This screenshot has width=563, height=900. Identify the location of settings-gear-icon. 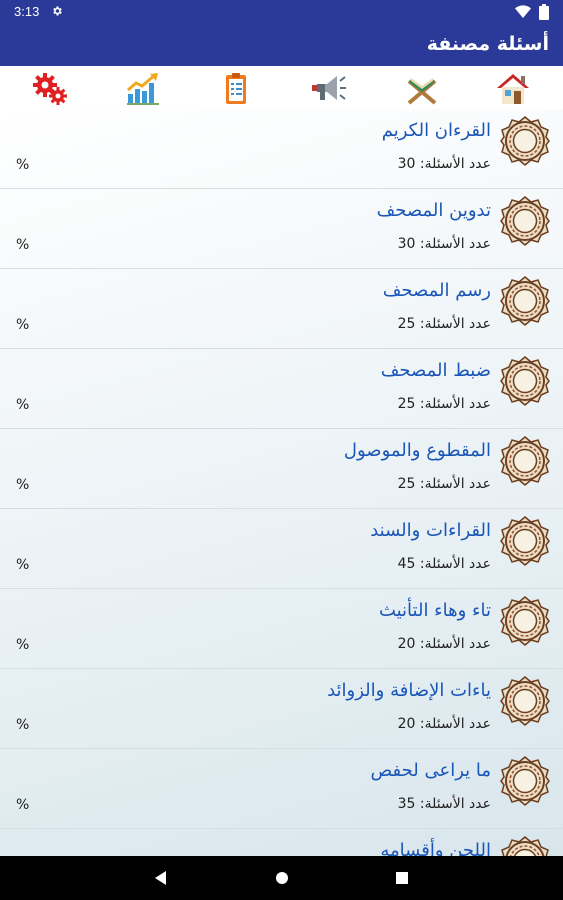
(57, 11).